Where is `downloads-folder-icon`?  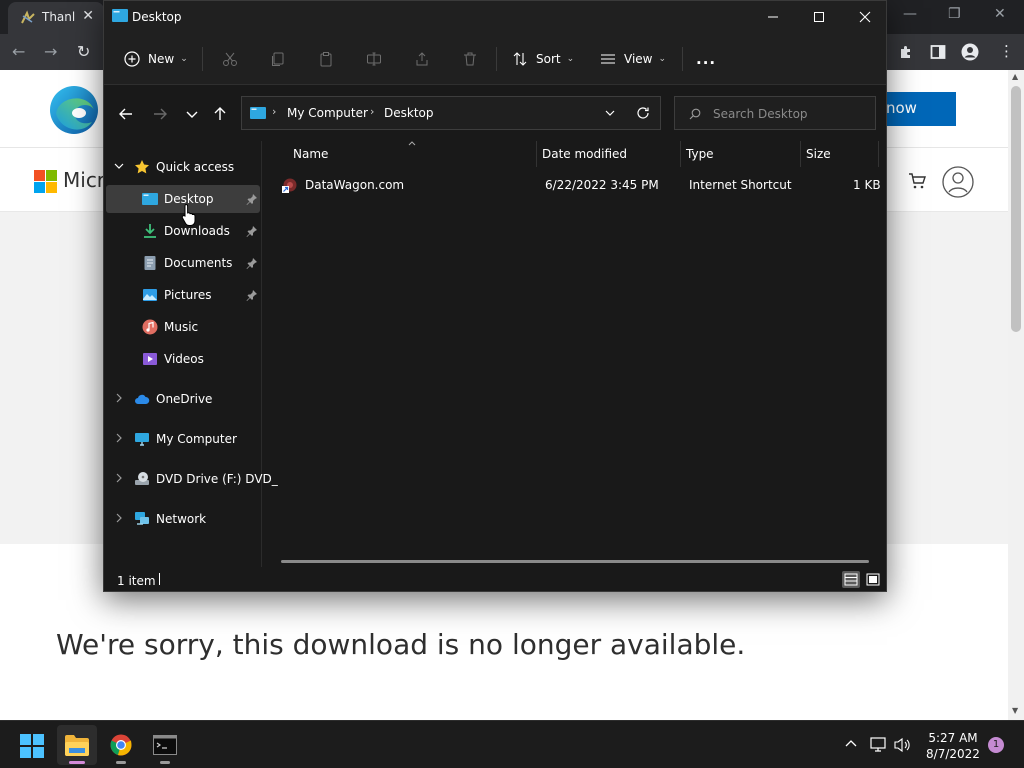 downloads-folder-icon is located at coordinates (150, 231).